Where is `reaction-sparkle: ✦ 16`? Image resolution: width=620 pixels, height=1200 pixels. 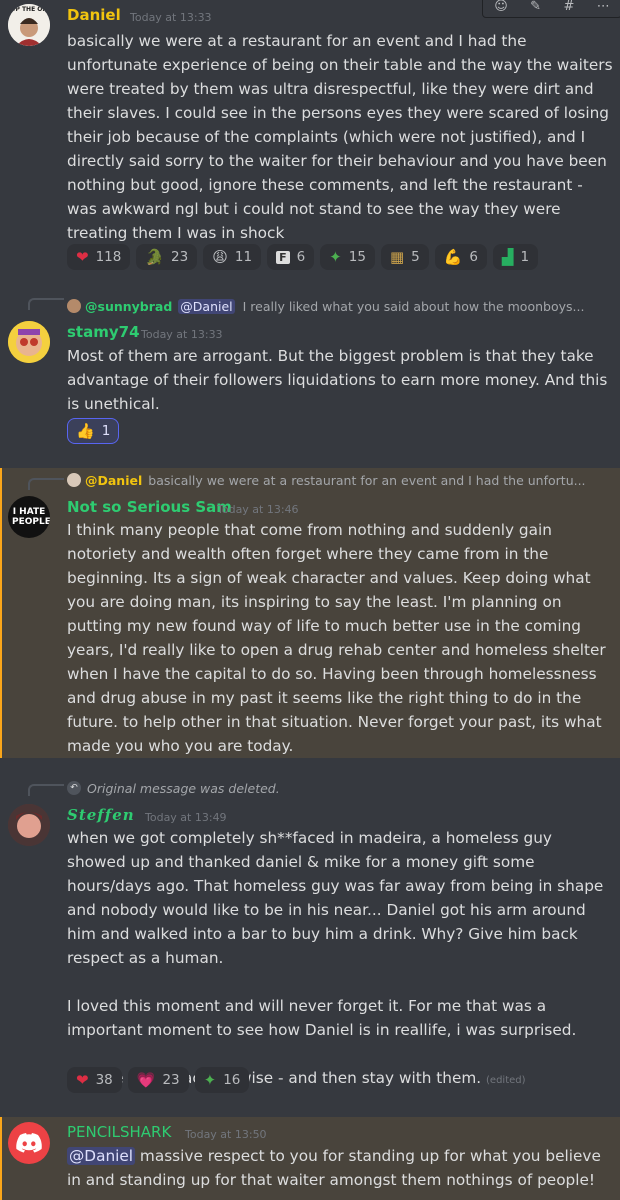
reaction-sparkle: ✦ 16 is located at coordinates (222, 1080).